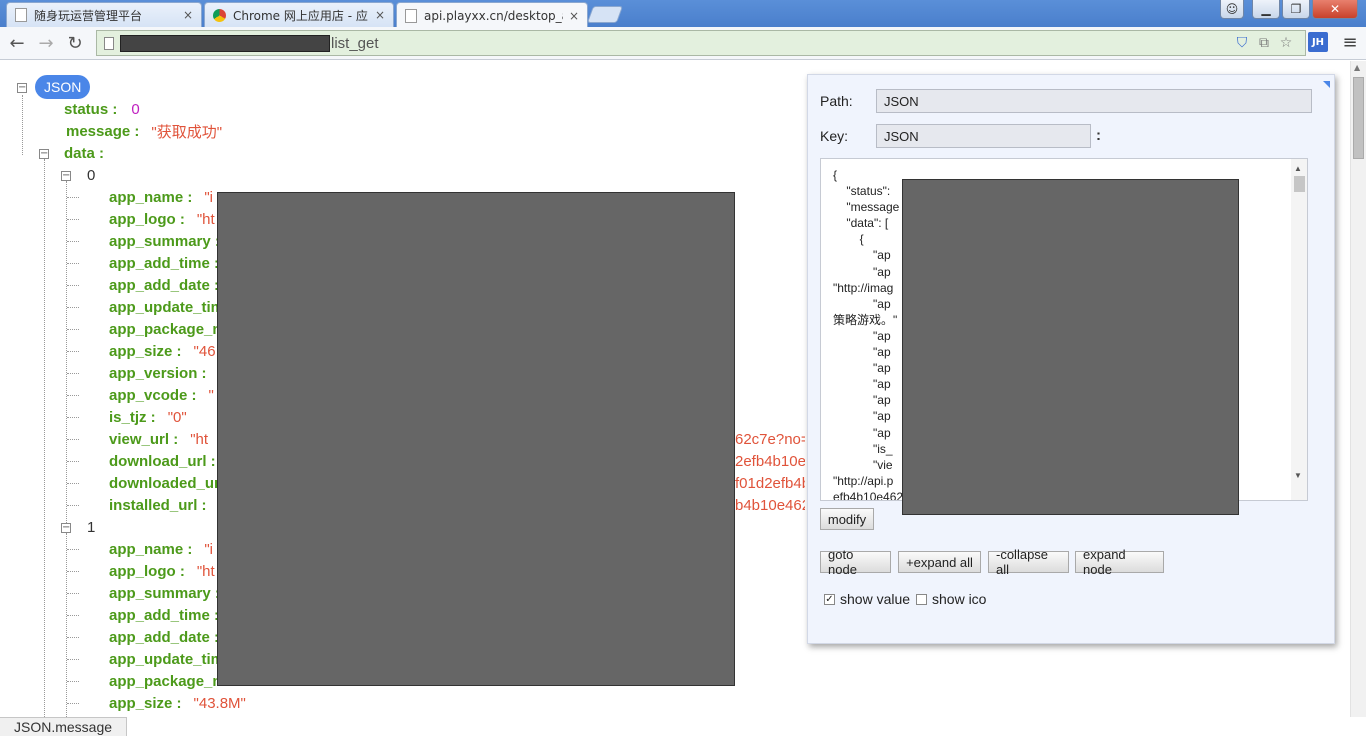 The width and height of the screenshot is (1366, 736). What do you see at coordinates (299, 14) in the screenshot?
I see `tab-webstore: Chrome 网上应用店 - 应 ×` at bounding box center [299, 14].